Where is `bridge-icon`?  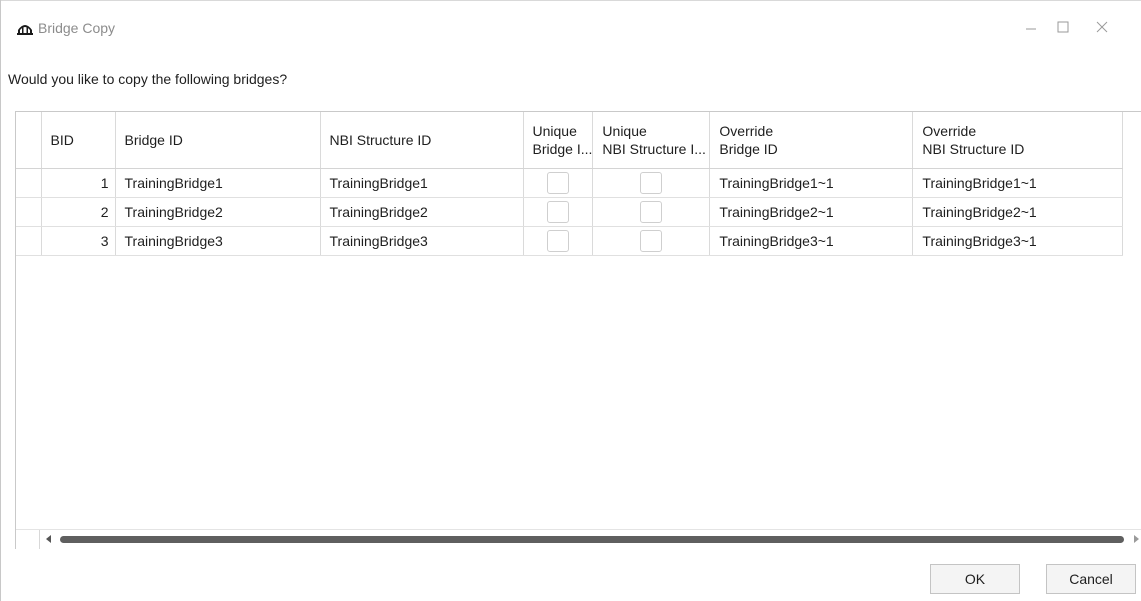 bridge-icon is located at coordinates (25, 30).